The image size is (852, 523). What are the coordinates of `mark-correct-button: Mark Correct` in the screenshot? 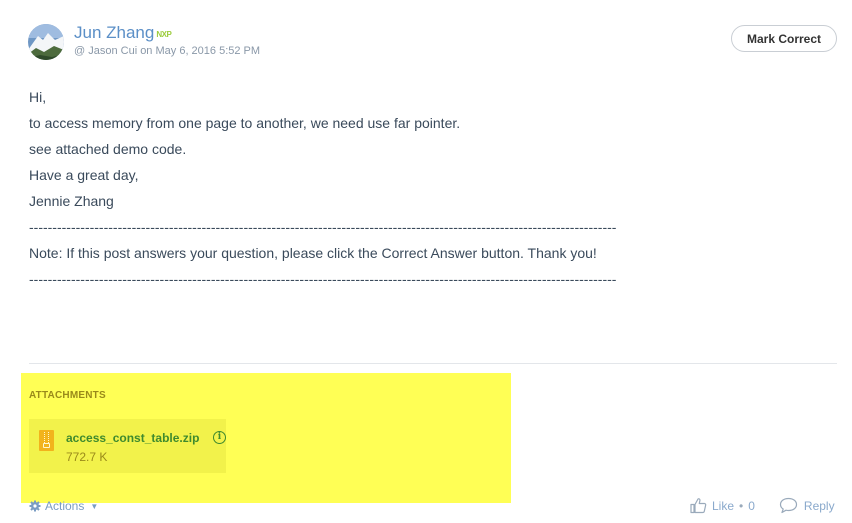 It's located at (784, 38).